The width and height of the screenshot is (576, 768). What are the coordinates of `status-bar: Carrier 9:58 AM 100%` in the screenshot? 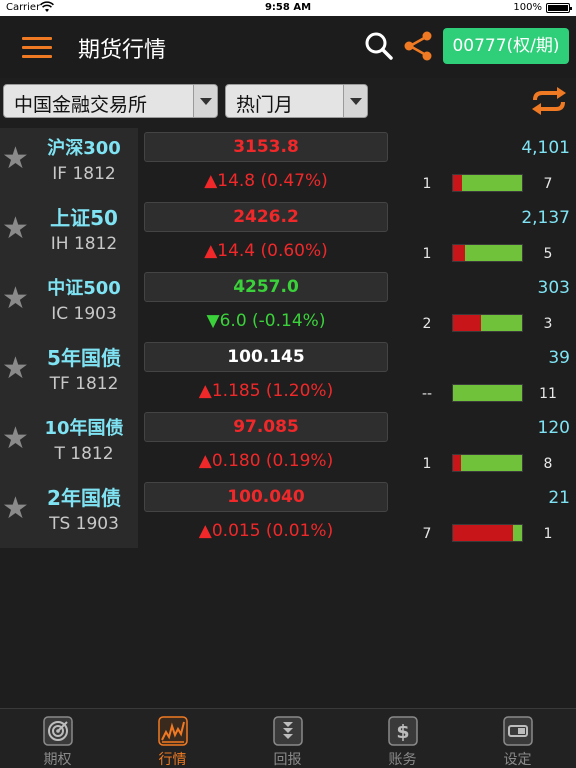 It's located at (288, 8).